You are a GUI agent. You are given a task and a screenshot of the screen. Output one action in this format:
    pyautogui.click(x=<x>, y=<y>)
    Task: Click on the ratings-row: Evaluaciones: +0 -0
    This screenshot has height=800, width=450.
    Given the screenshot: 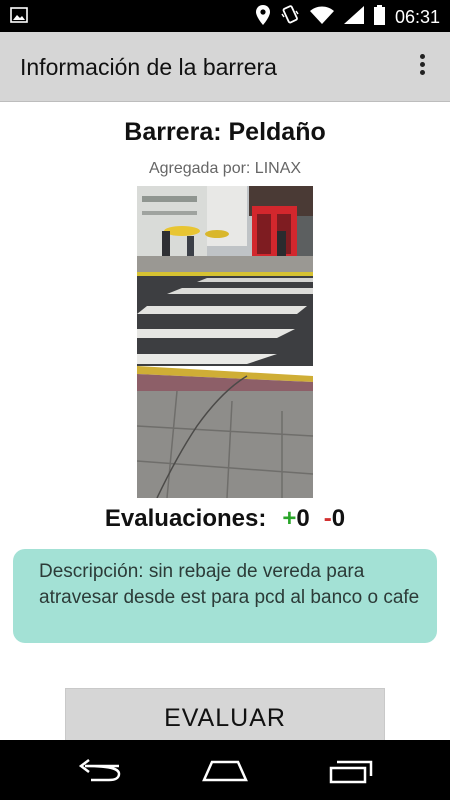 What is the action you would take?
    pyautogui.click(x=225, y=519)
    